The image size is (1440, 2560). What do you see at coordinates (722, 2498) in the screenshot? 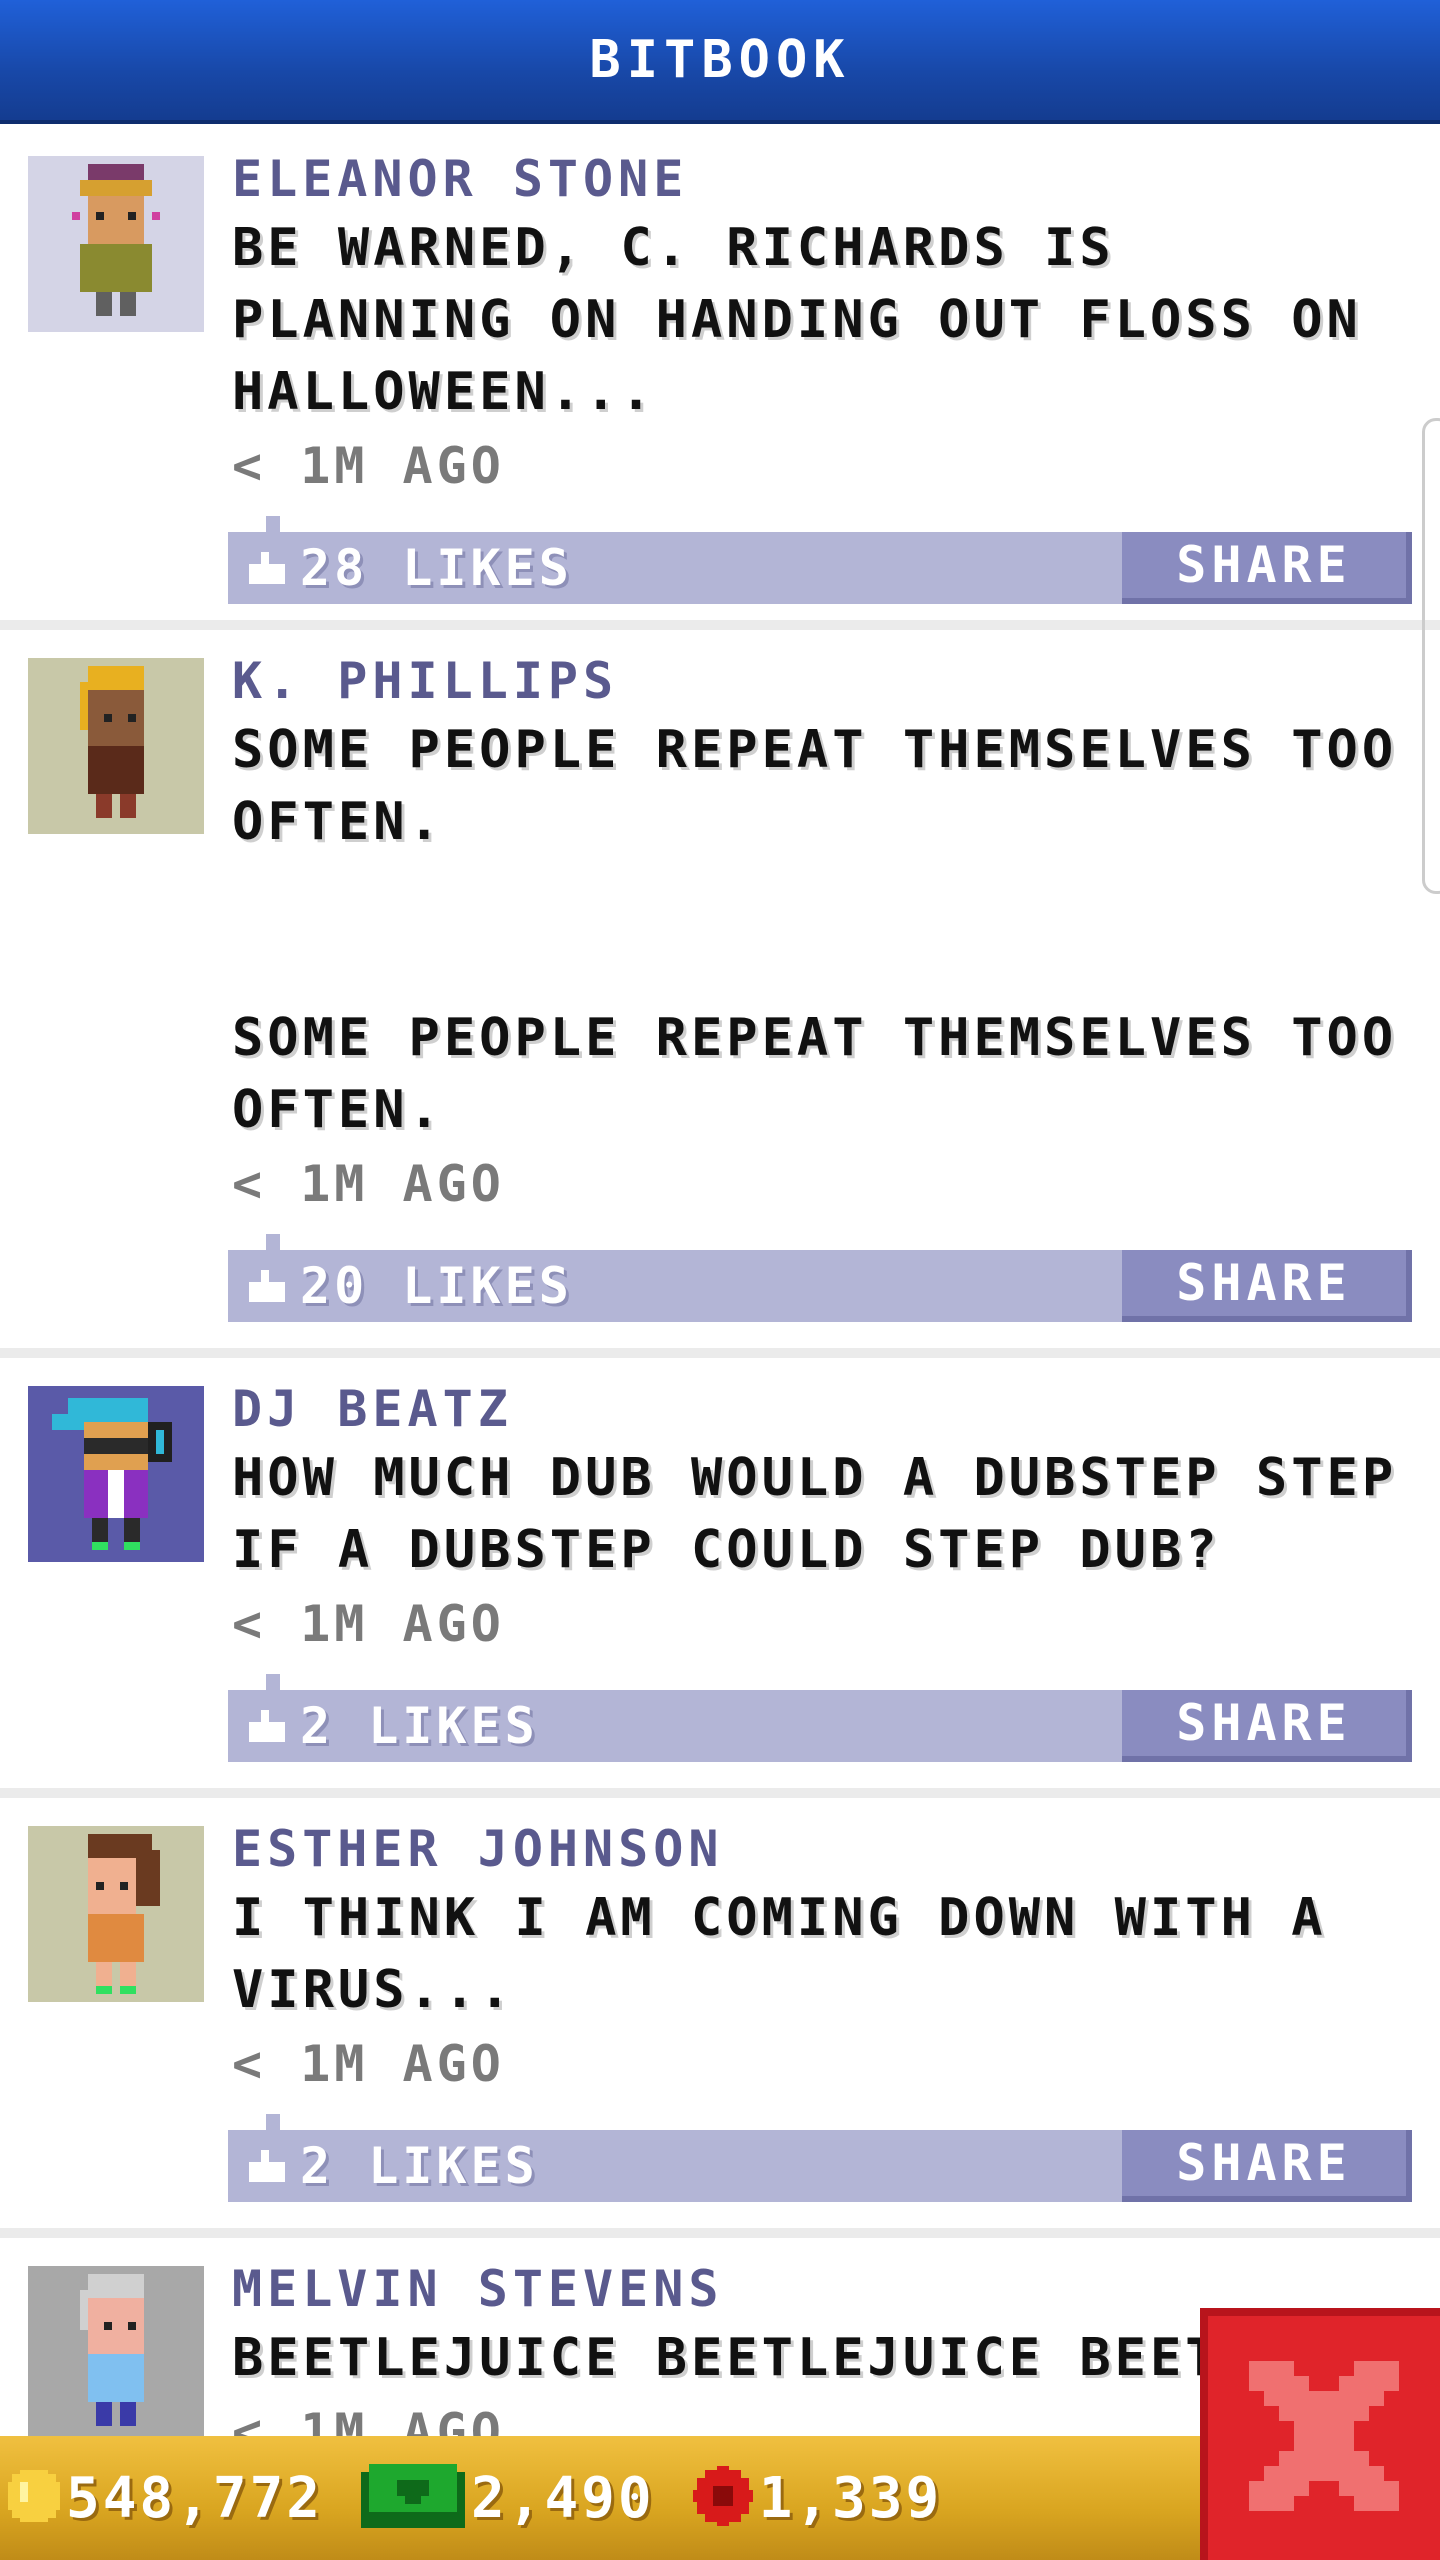
I see `gear-icon` at bounding box center [722, 2498].